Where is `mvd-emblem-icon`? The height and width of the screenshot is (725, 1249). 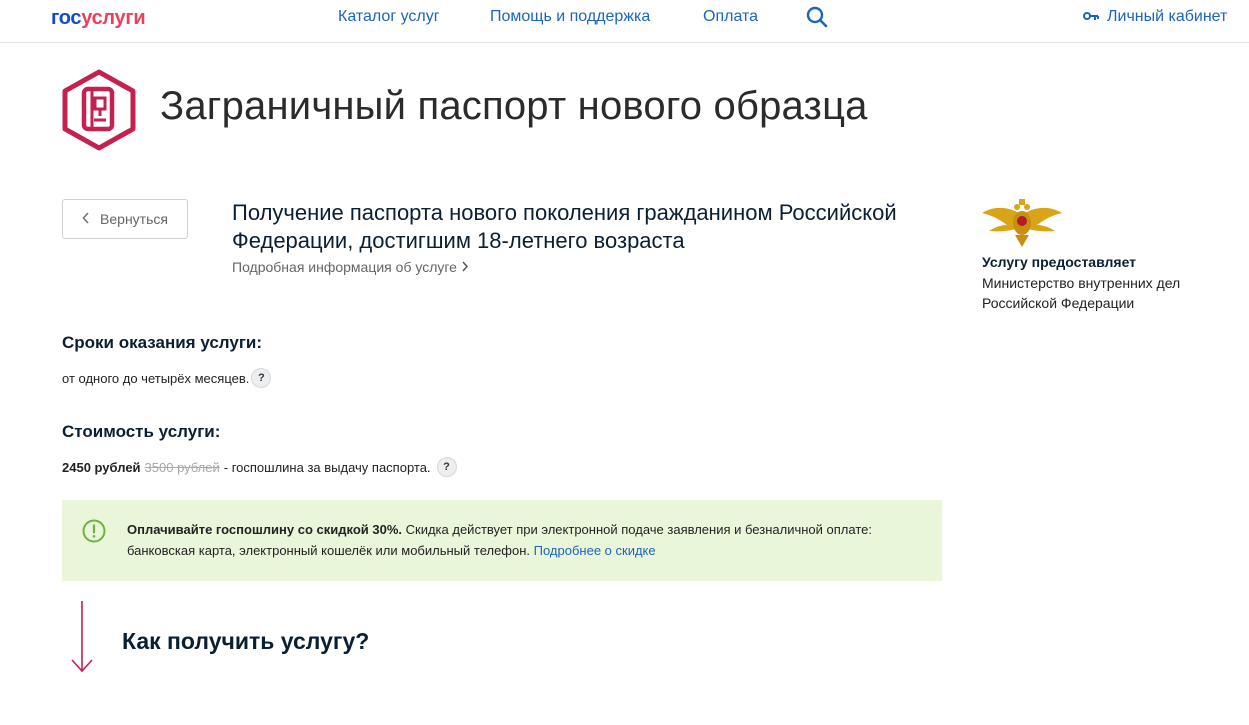
mvd-emblem-icon is located at coordinates (1022, 223).